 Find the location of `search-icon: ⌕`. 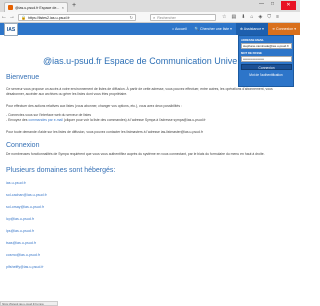

search-icon: ⌕ is located at coordinates (154, 17).